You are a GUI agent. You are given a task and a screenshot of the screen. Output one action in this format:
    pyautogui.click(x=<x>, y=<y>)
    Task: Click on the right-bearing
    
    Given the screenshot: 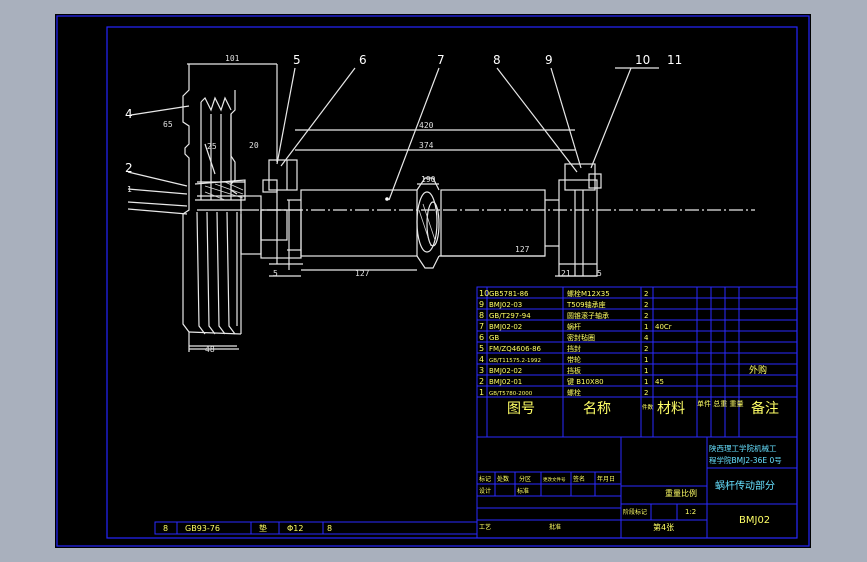 What is the action you would take?
    pyautogui.click(x=580, y=220)
    